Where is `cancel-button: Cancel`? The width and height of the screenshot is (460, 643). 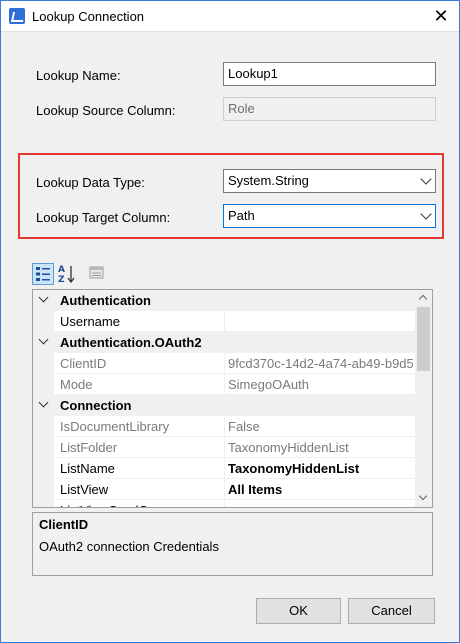
cancel-button: Cancel is located at coordinates (391, 611).